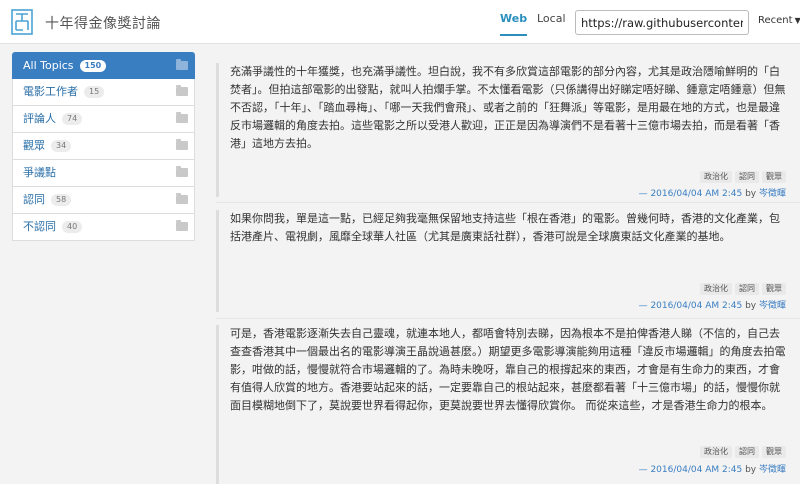 This screenshot has height=484, width=800. I want to click on sidebar-item-controversy: 爭議點, so click(103, 173).